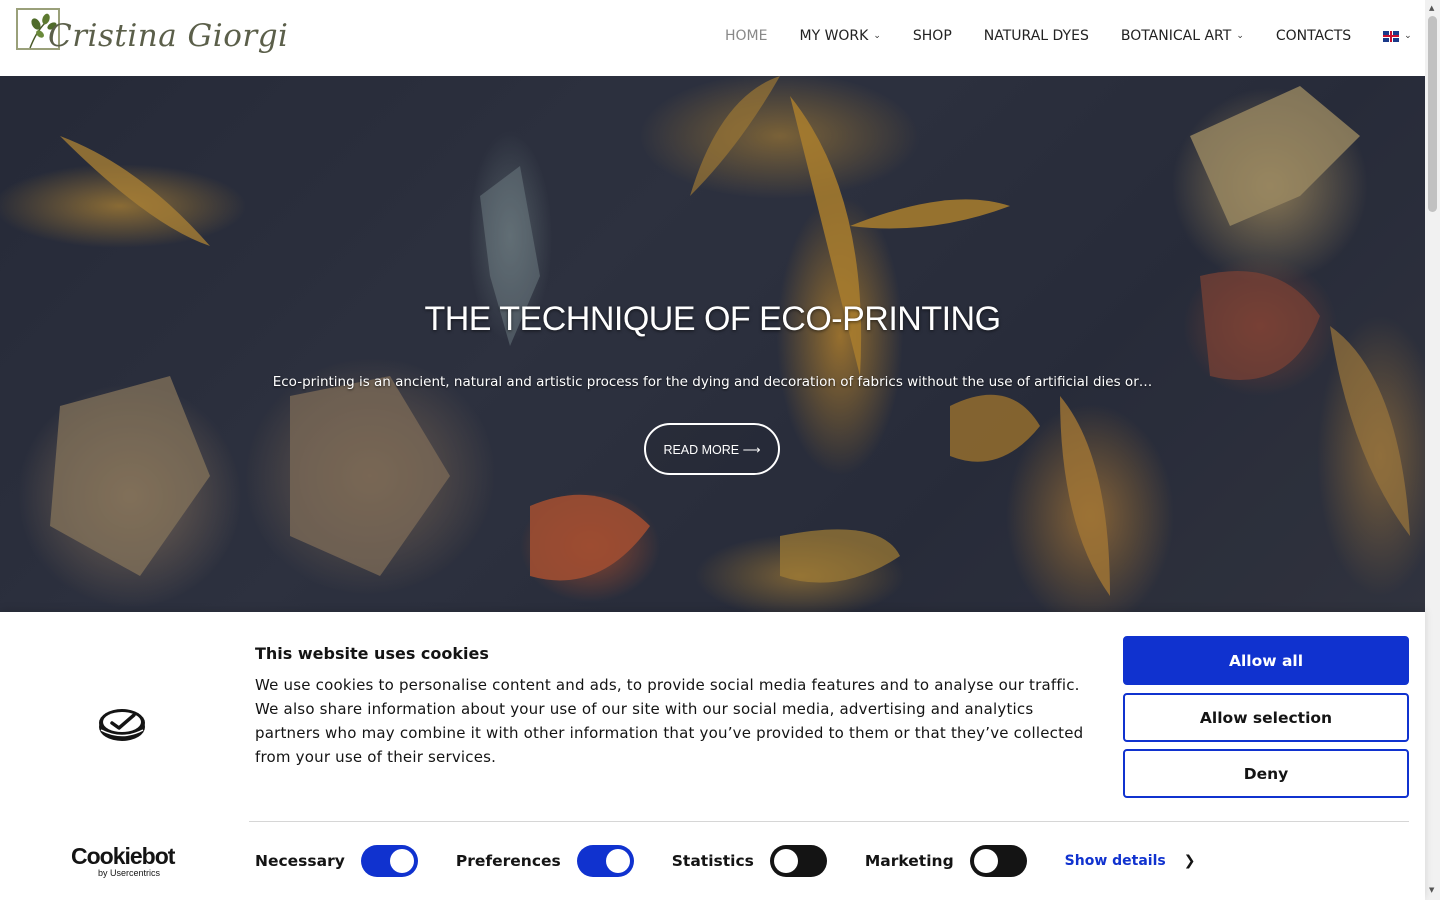 Image resolution: width=1440 pixels, height=900 pixels. I want to click on nav-item-botanical-art: BOTANICAL ART ⌄, so click(1182, 36).